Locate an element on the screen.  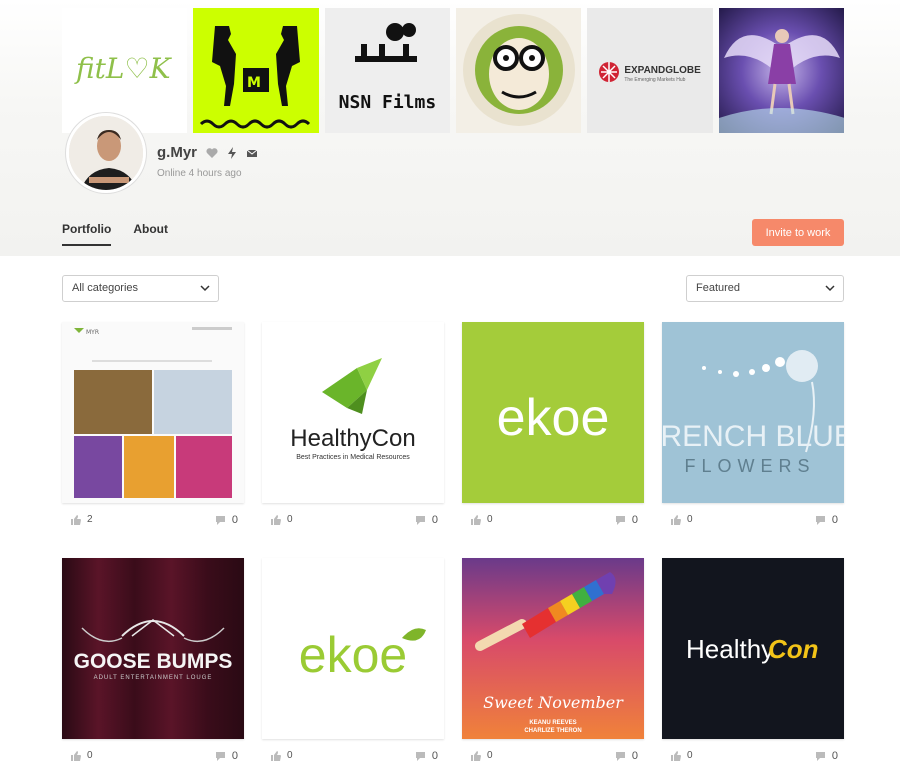
card-thumbnail: FRENCH BLUE FLOWERS is located at coordinates (753, 412).